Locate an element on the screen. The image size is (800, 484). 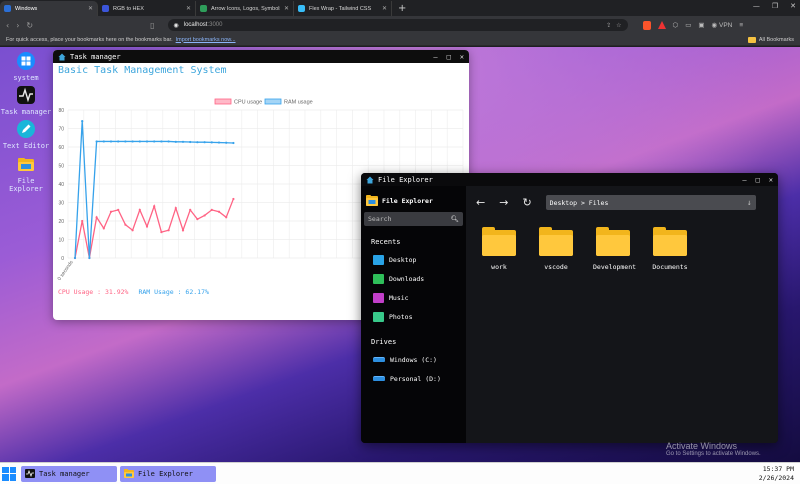
download-arrow-icon: ↓ is located at coordinates (749, 202).